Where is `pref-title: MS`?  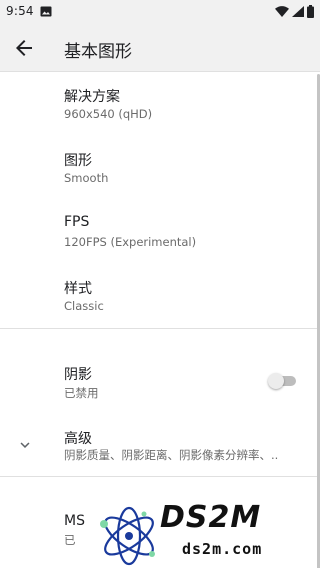 pref-title: MS is located at coordinates (74, 521).